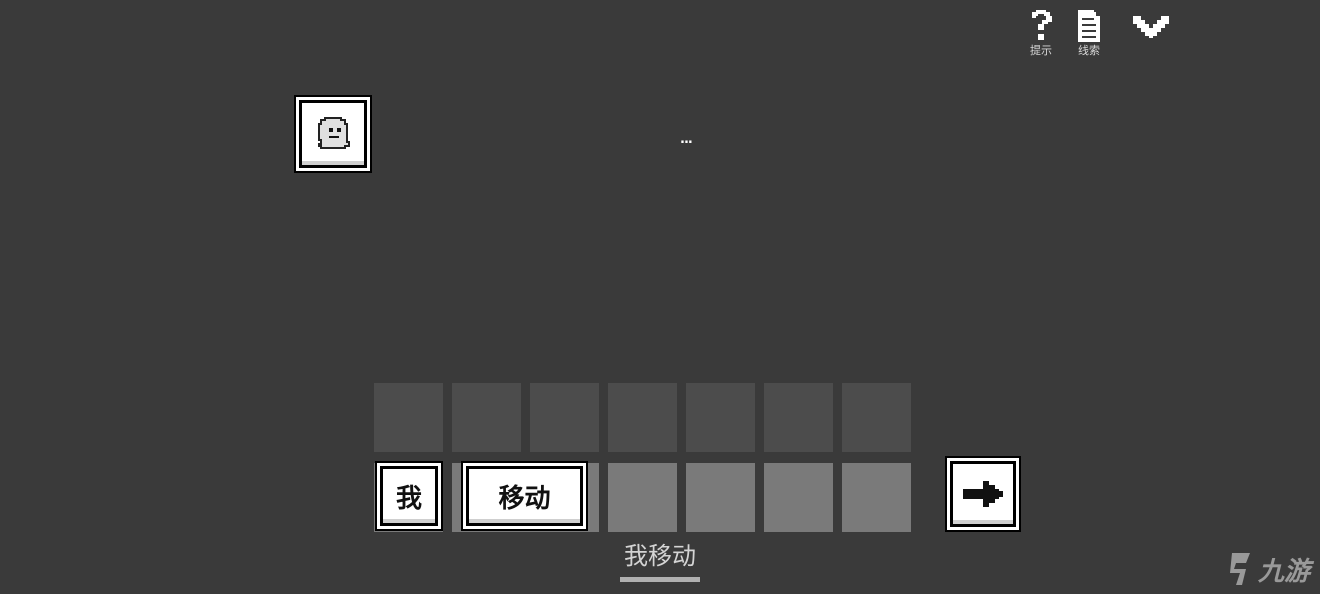 Image resolution: width=1320 pixels, height=594 pixels. What do you see at coordinates (1042, 25) in the screenshot?
I see `question-mark-icon` at bounding box center [1042, 25].